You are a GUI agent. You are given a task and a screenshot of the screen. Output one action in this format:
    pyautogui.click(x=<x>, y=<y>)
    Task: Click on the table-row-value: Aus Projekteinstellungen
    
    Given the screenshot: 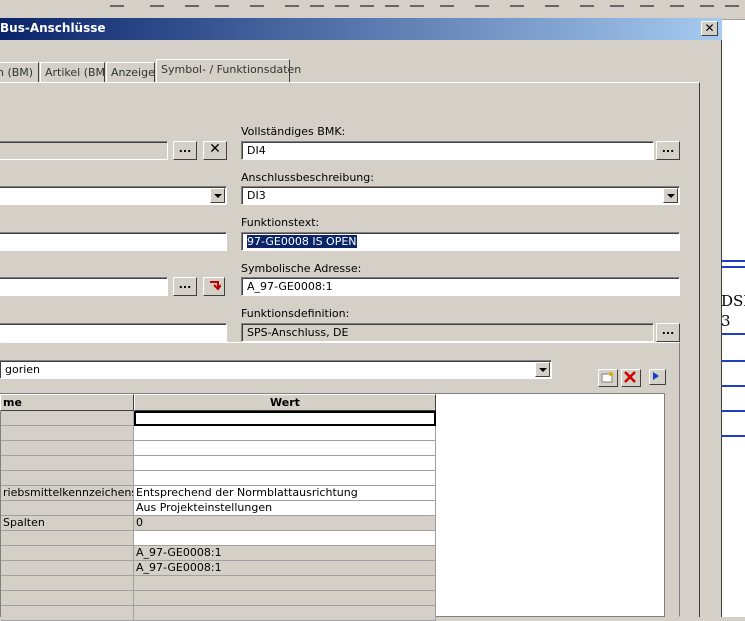 What is the action you would take?
    pyautogui.click(x=285, y=508)
    